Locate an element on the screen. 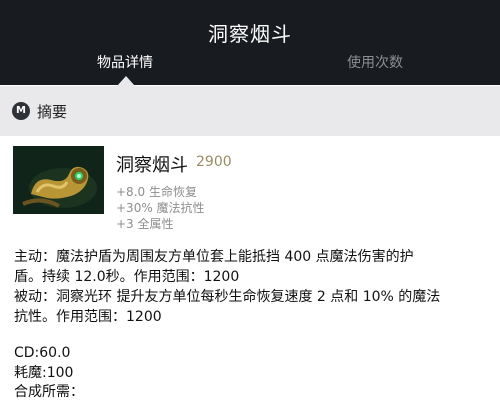 The height and width of the screenshot is (407, 500). item-cost: 2900 is located at coordinates (214, 162).